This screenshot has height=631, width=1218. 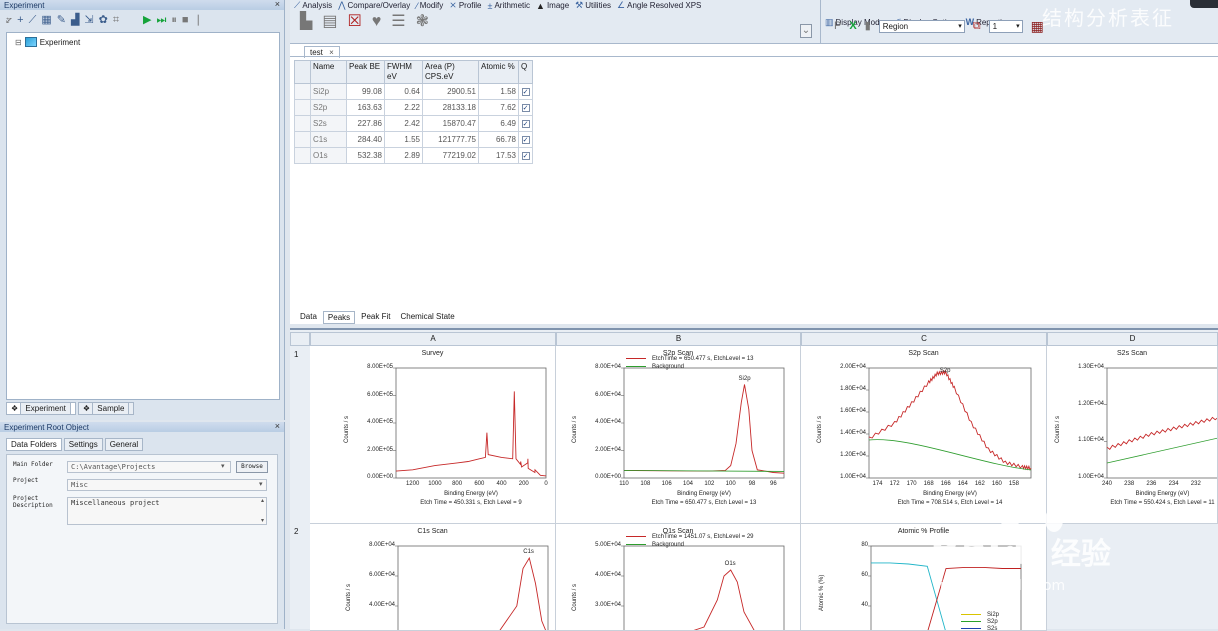 I want to click on table-row: S2s 227.86 2.42 15870.47 6.49 ✓, so click(x=413, y=123).